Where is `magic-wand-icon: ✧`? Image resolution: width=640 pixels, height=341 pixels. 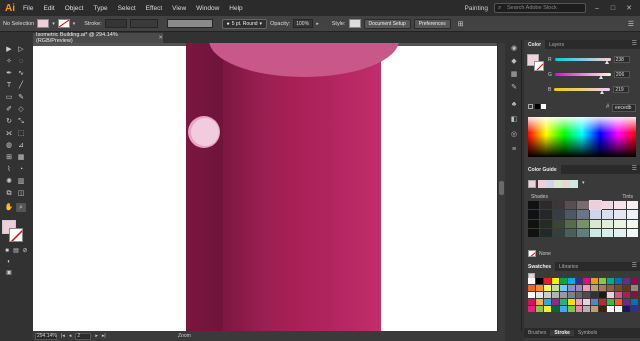
magic-wand-icon: ✧ is located at coordinates (9, 61).